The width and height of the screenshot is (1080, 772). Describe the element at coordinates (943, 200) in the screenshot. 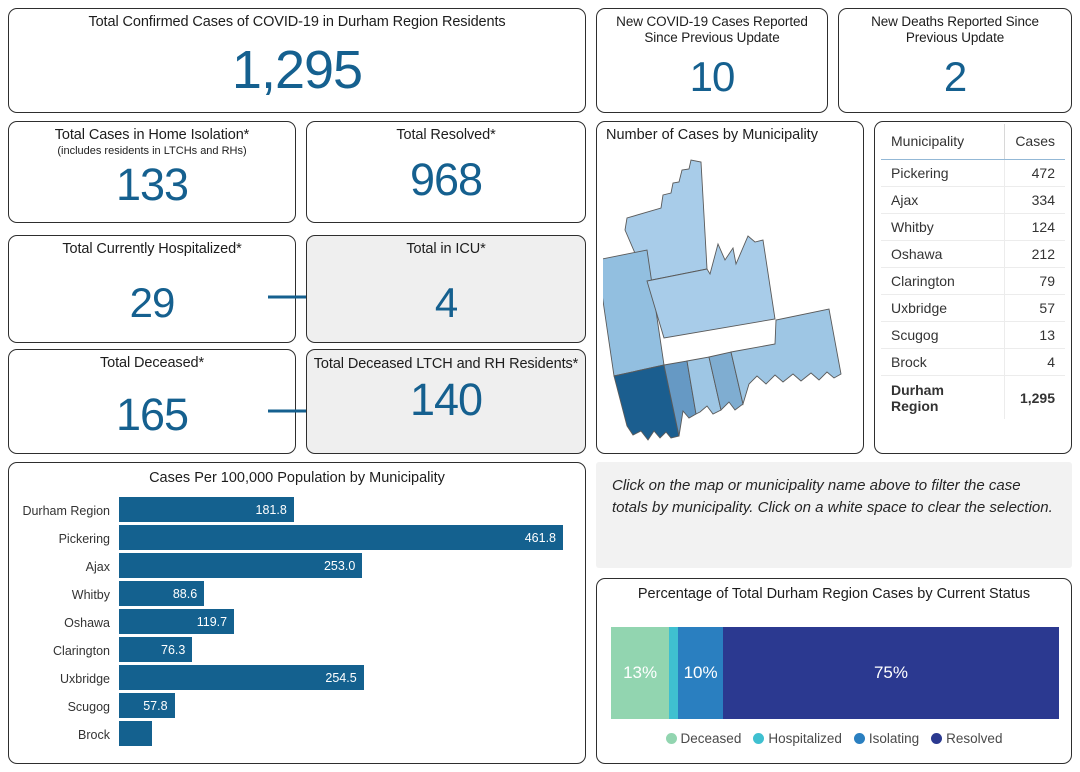

I see `table-cell-municipality: Ajax` at that location.